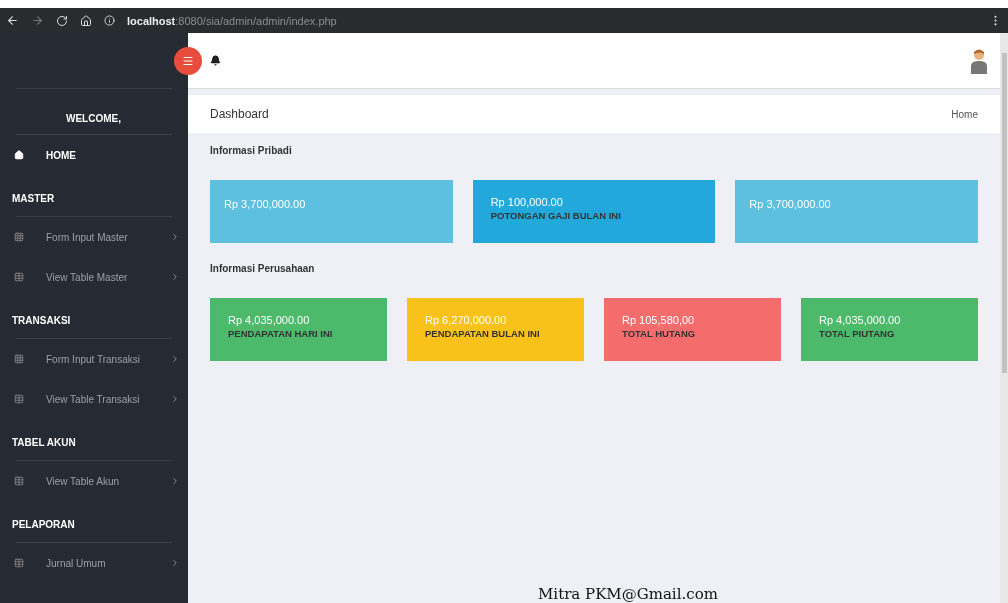 The width and height of the screenshot is (1008, 603). Describe the element at coordinates (527, 202) in the screenshot. I see `amount-text: Rp 100,000.00` at that location.